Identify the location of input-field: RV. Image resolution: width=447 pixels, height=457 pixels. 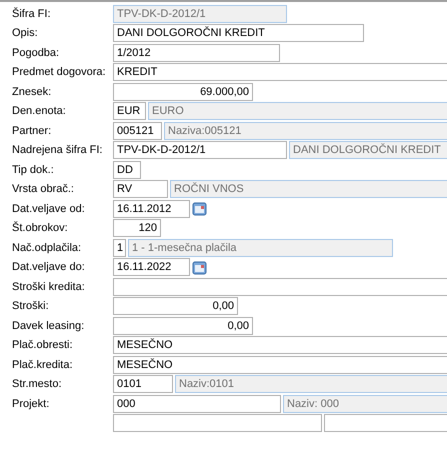
(140, 189).